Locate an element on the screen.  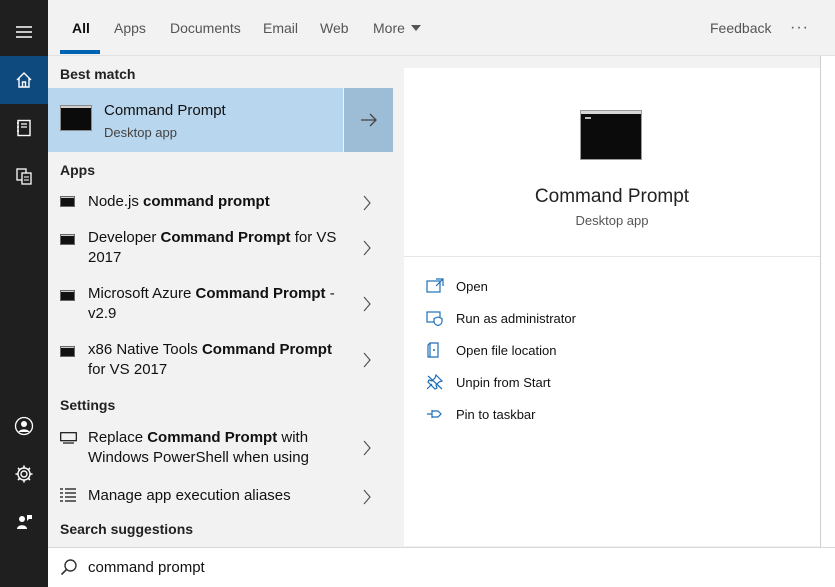
notebook-button is located at coordinates (24, 128).